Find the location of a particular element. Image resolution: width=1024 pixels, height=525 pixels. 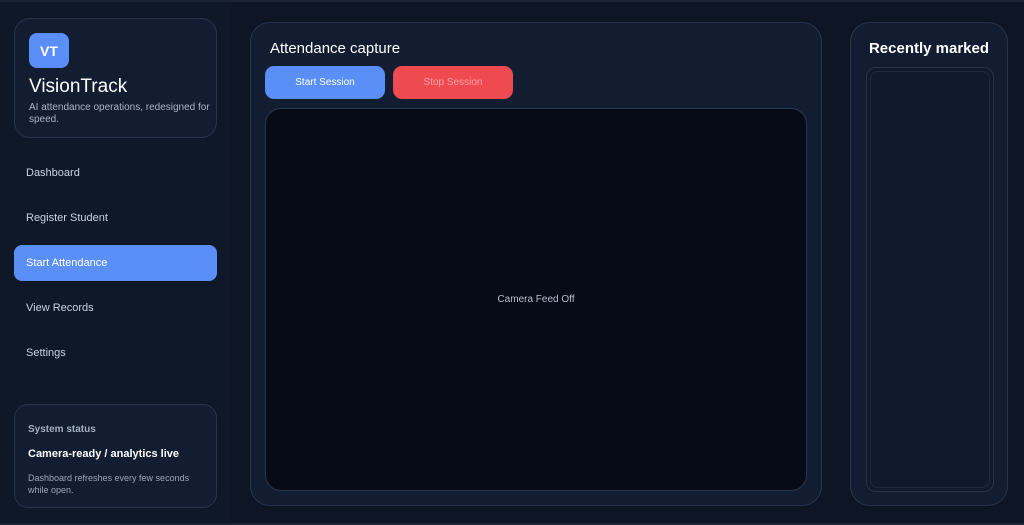

status-title: System status is located at coordinates (62, 429).